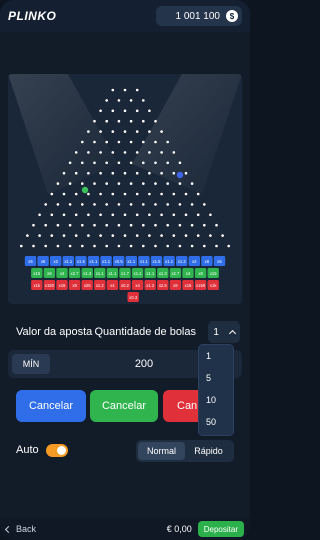 Image resolution: width=320 pixels, height=540 pixels. I want to click on back-button: Back, so click(20, 529).